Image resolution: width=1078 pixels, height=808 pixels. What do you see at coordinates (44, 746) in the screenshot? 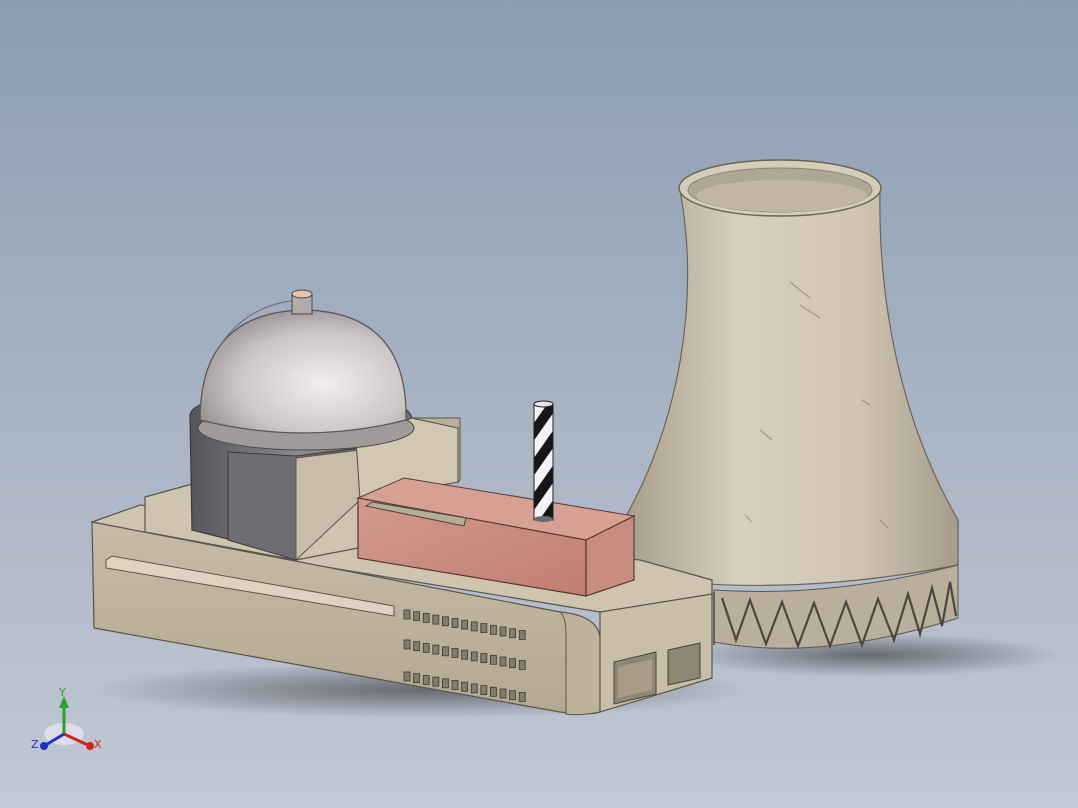
I see `z-arrowhead-icon` at bounding box center [44, 746].